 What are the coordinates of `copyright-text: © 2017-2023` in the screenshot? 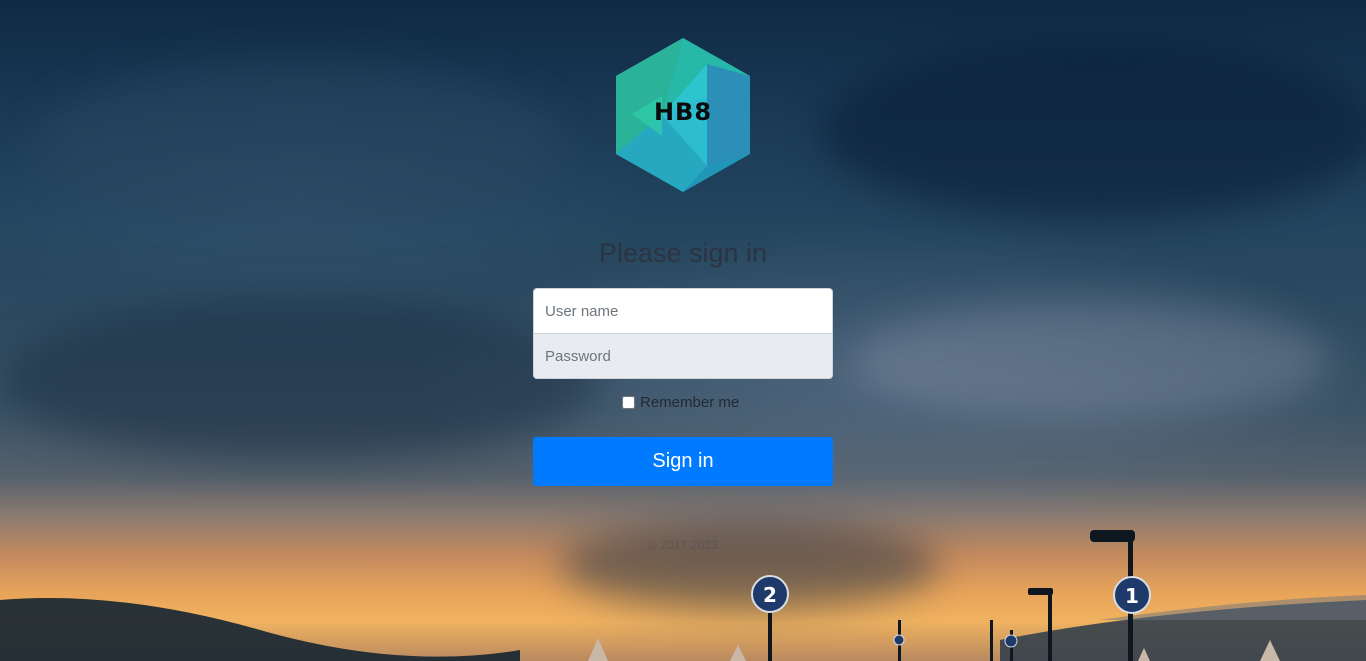 It's located at (683, 545).